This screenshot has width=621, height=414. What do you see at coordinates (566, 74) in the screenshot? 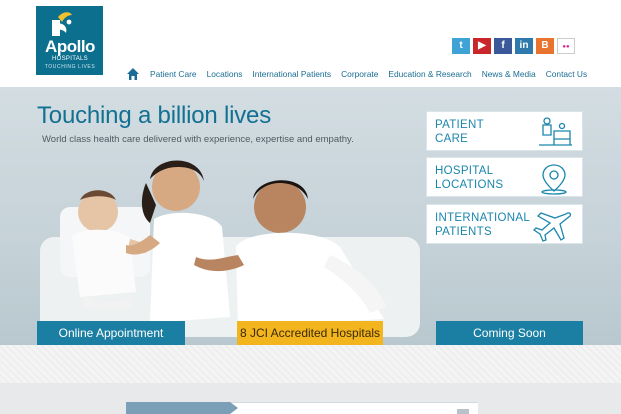
I see `nav-contact-us: Contact Us` at bounding box center [566, 74].